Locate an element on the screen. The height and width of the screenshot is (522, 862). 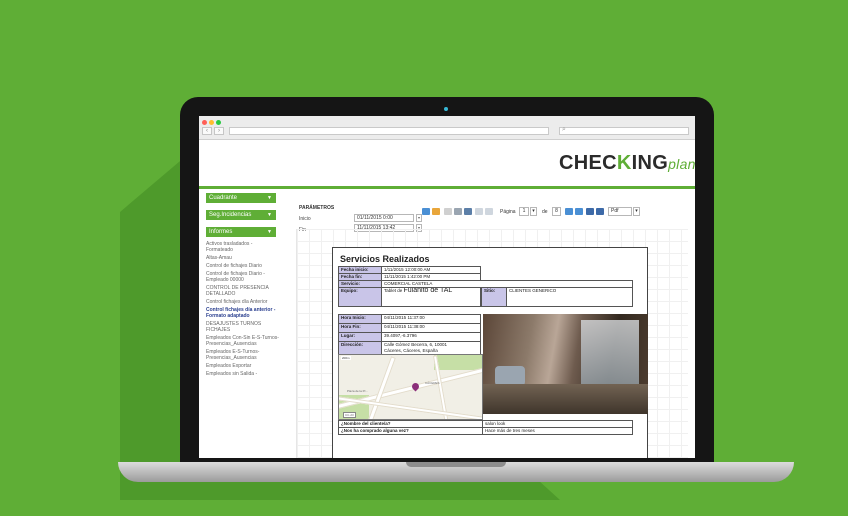
sidebar-item: Empleados sin Salida - is located at coordinates (243, 374).